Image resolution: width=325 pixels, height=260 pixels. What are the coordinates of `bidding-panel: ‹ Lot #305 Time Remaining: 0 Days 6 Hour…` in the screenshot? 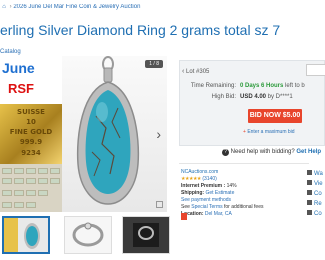 It's located at (252, 103).